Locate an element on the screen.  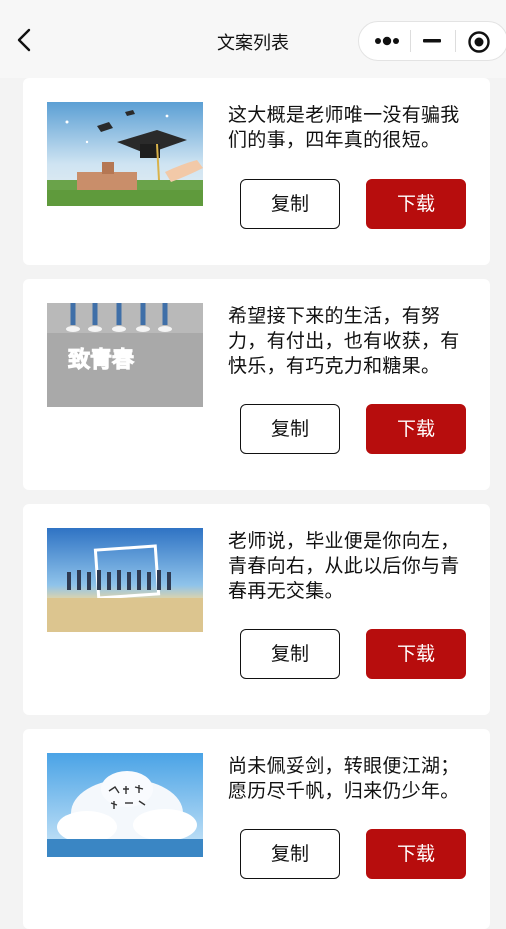
caption-text: 尚未佩妥剑，转眼便江湖；愿历尽千帆，归来仍少年。 is located at coordinates (344, 778).